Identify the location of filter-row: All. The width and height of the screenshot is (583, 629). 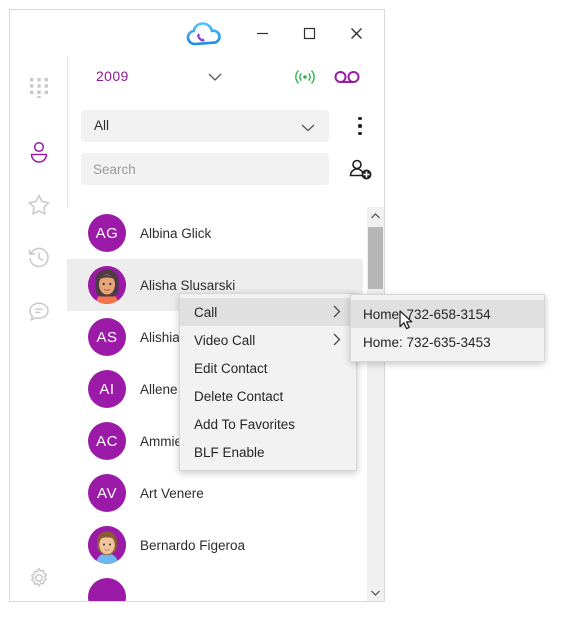
(225, 128).